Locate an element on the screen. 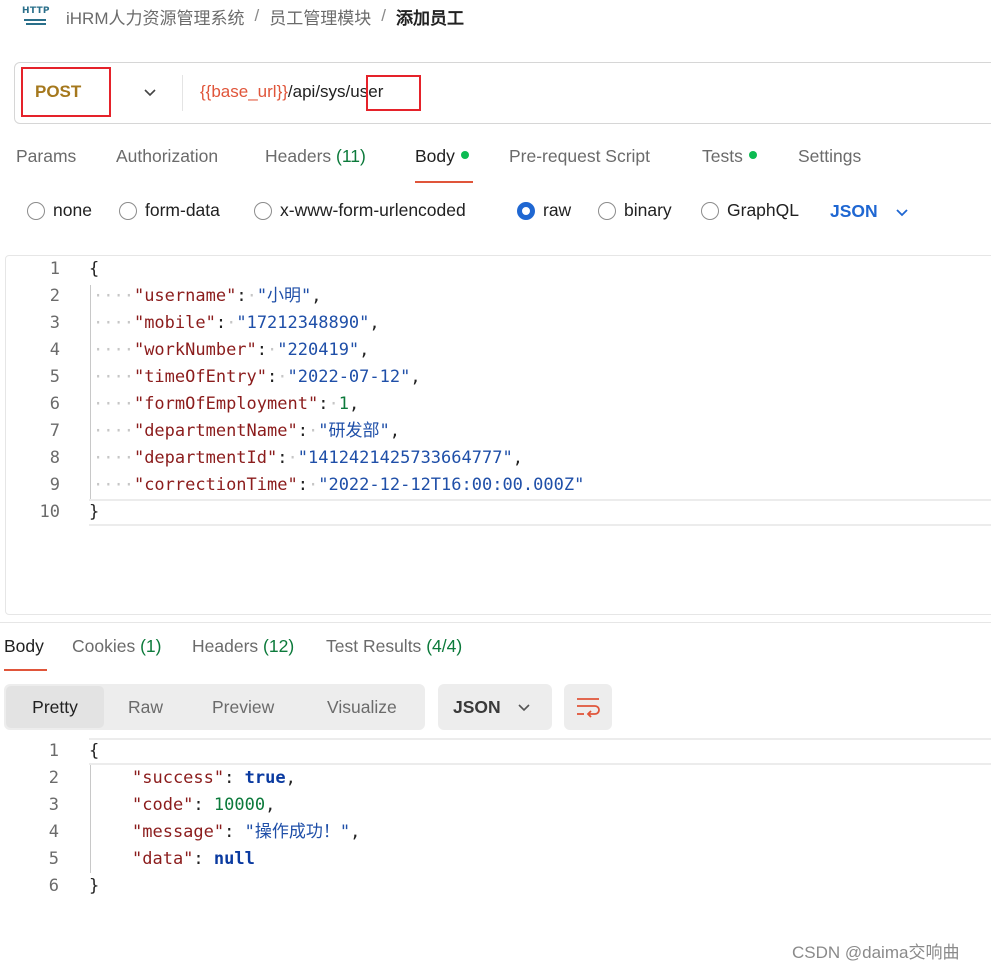 The width and height of the screenshot is (991, 971). http-request-icon: HTTP is located at coordinates (36, 16).